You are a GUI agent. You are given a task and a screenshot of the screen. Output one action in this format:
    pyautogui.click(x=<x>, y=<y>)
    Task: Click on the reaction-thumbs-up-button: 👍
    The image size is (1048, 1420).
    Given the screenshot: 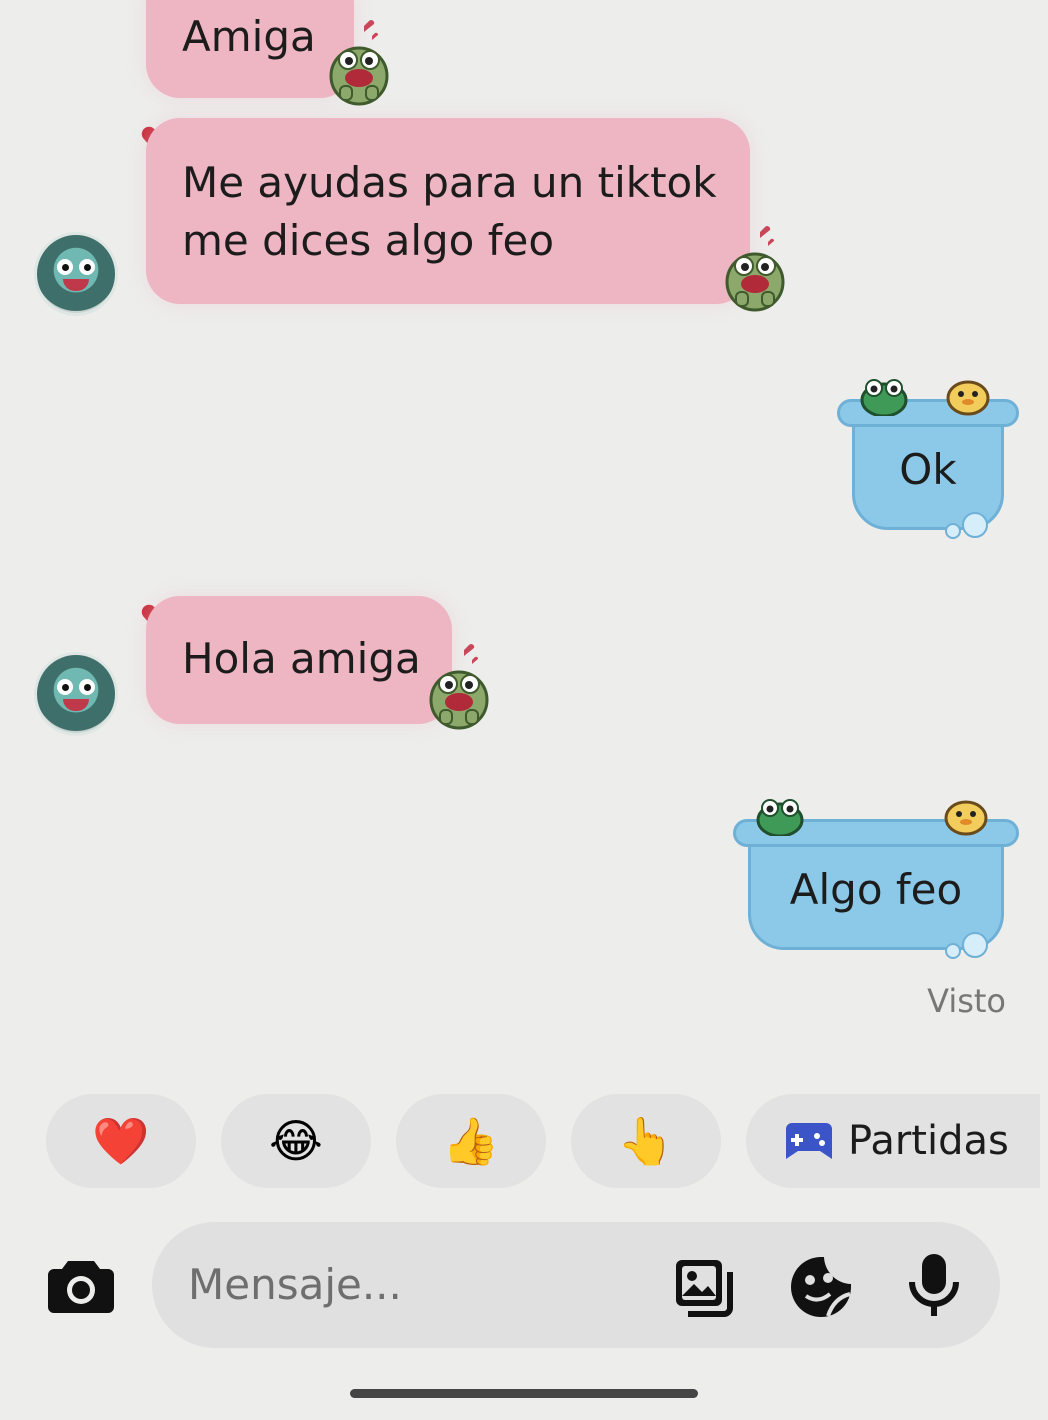 What is the action you would take?
    pyautogui.click(x=471, y=1141)
    